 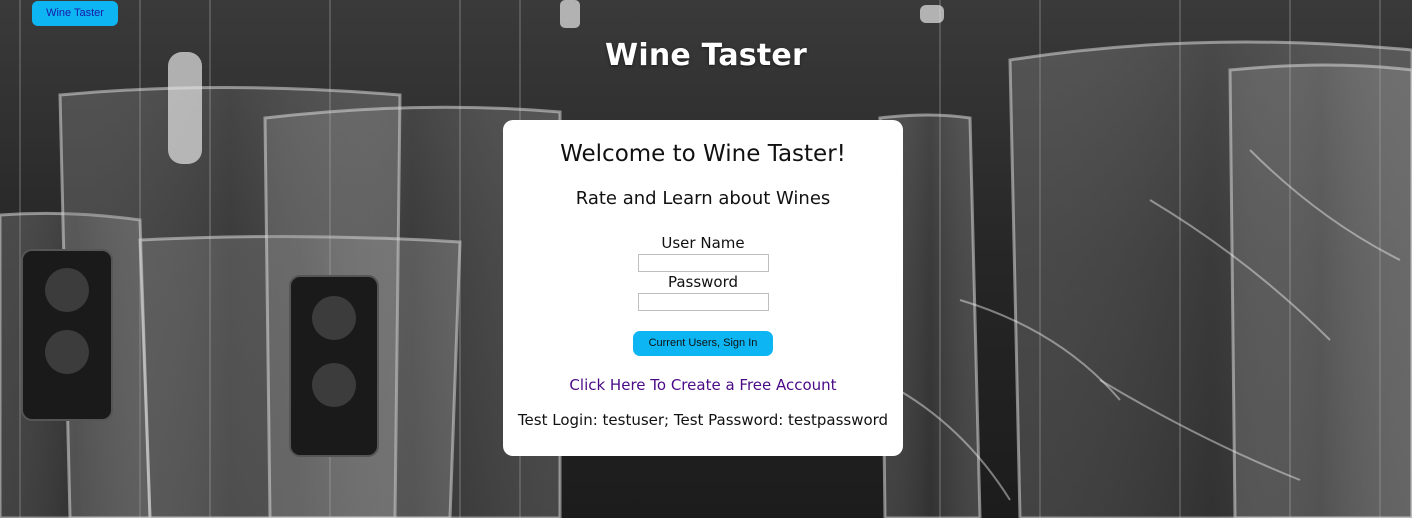 What do you see at coordinates (703, 243) in the screenshot?
I see `username-label: User Name` at bounding box center [703, 243].